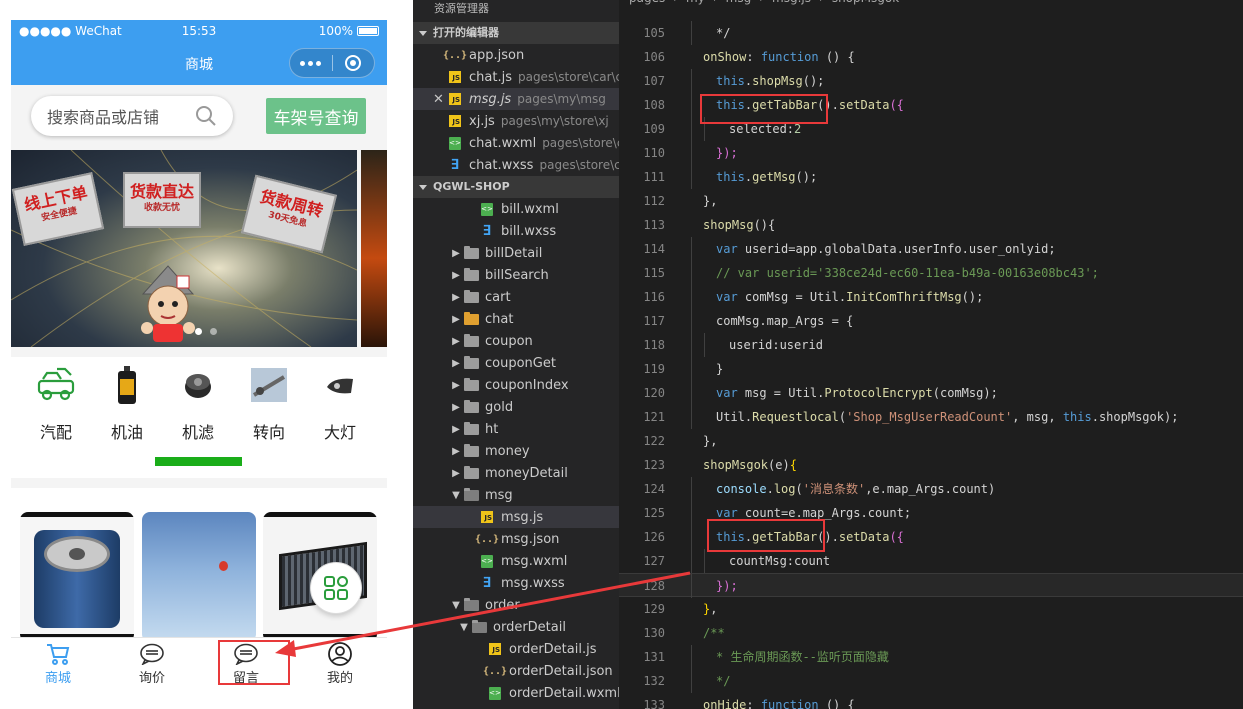 Image resolution: width=1243 pixels, height=709 pixels. What do you see at coordinates (199, 577) in the screenshot?
I see `product-card-sky` at bounding box center [199, 577].